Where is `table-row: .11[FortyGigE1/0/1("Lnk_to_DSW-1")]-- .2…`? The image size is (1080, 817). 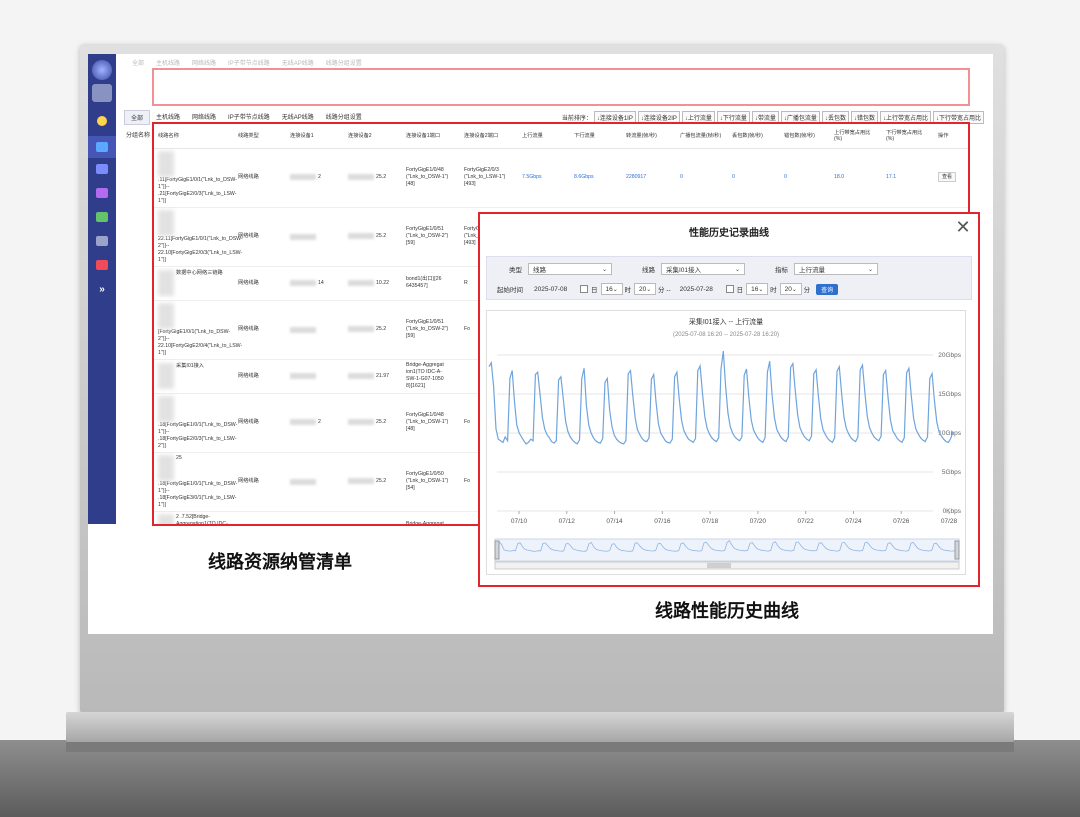
table-row: .11[FortyGigE1/0/1("Lnk_to_DSW-1")]-- .2… is located at coordinates (561, 178).